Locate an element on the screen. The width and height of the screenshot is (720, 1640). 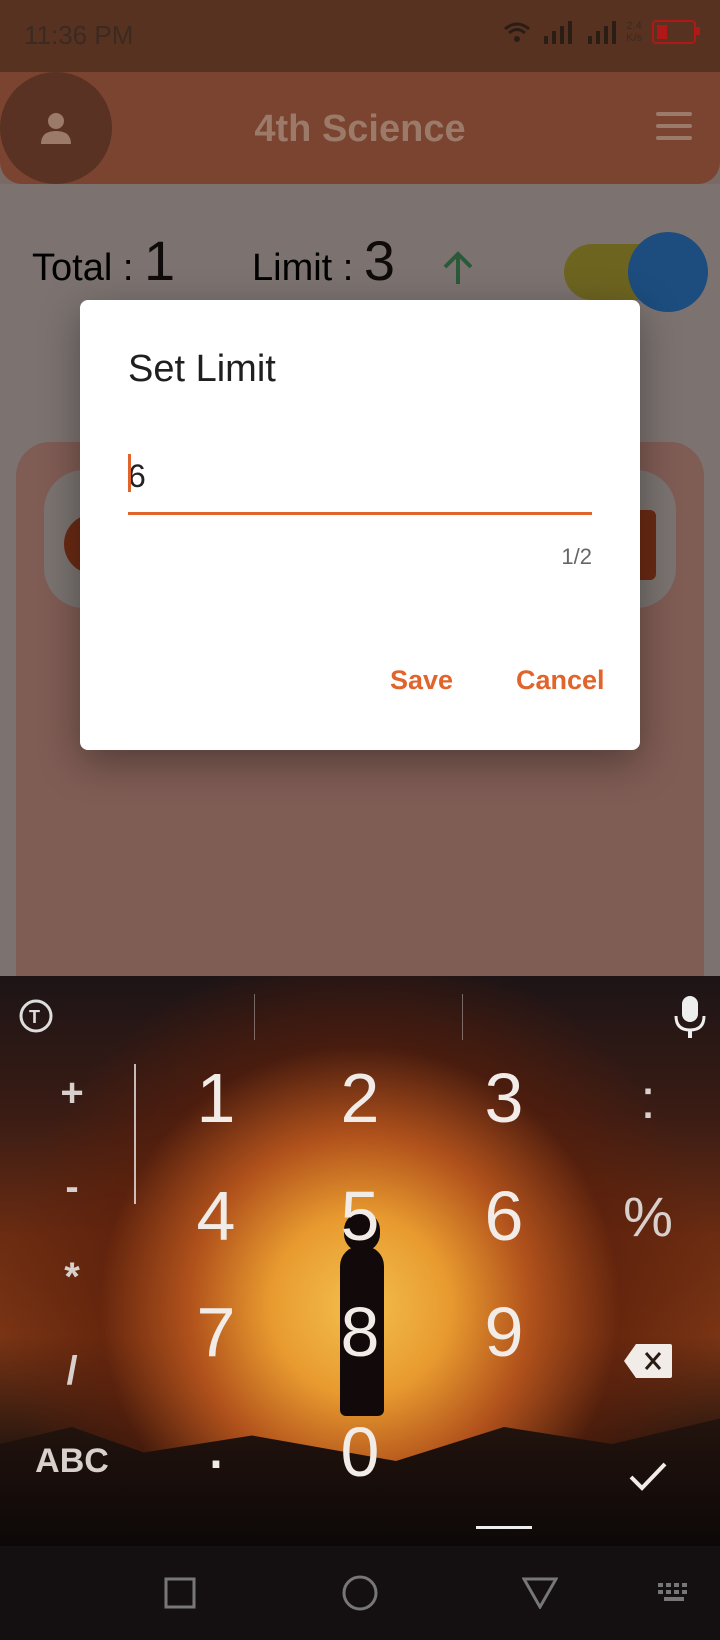
triangle-down-icon is located at coordinates (540, 1593).